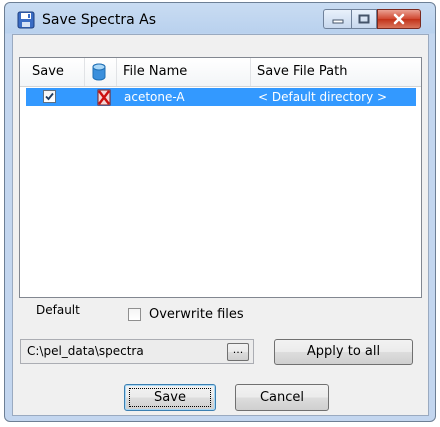  What do you see at coordinates (196, 314) in the screenshot?
I see `overwrite-files-label: Overwrite files` at bounding box center [196, 314].